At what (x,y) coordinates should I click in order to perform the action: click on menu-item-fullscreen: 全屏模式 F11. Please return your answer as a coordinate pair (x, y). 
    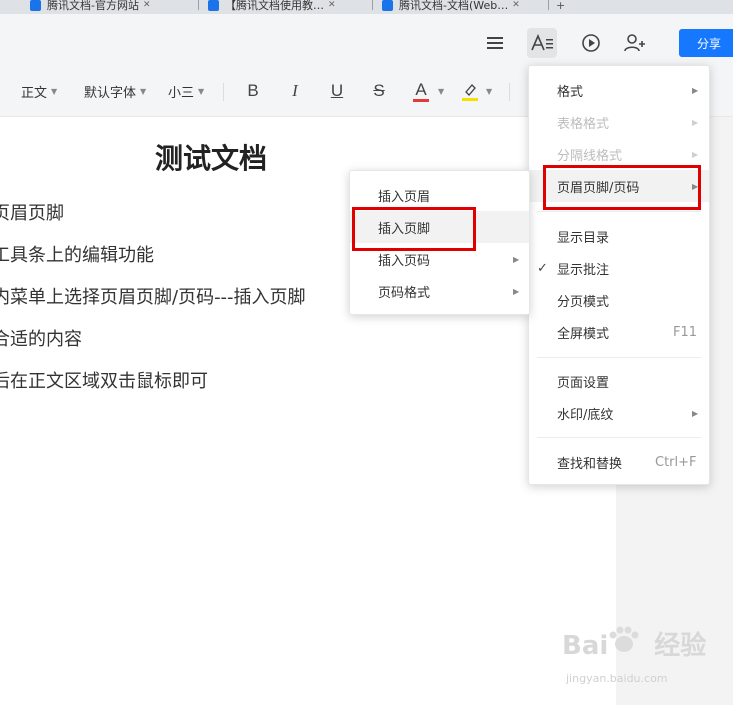
    Looking at the image, I should click on (619, 332).